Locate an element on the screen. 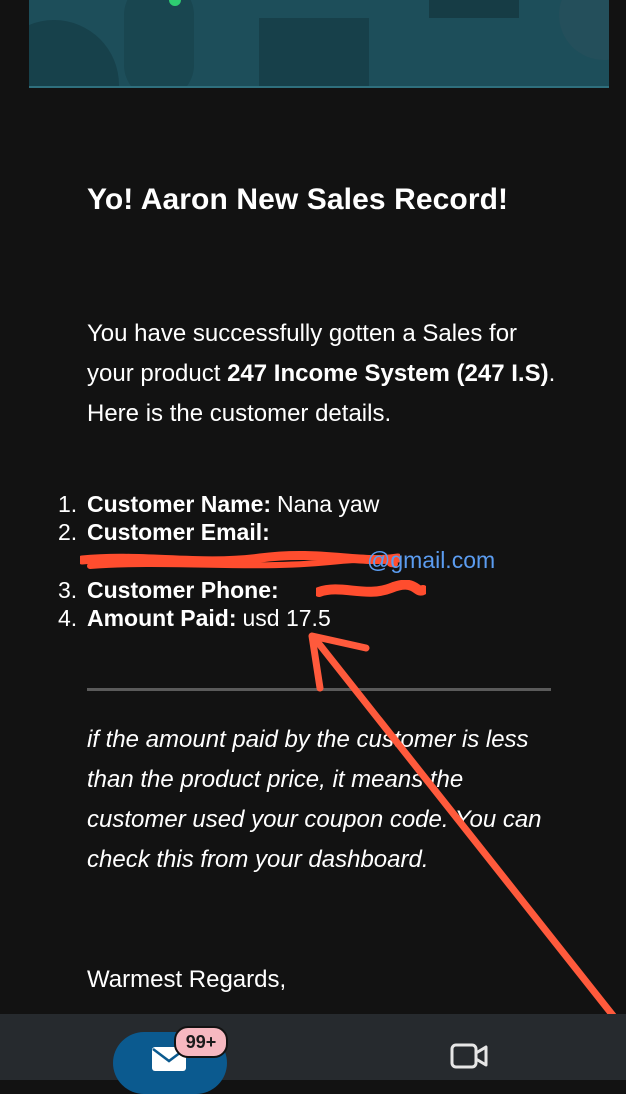 The image size is (626, 1094). detail-label: Customer Phone: is located at coordinates (183, 590).